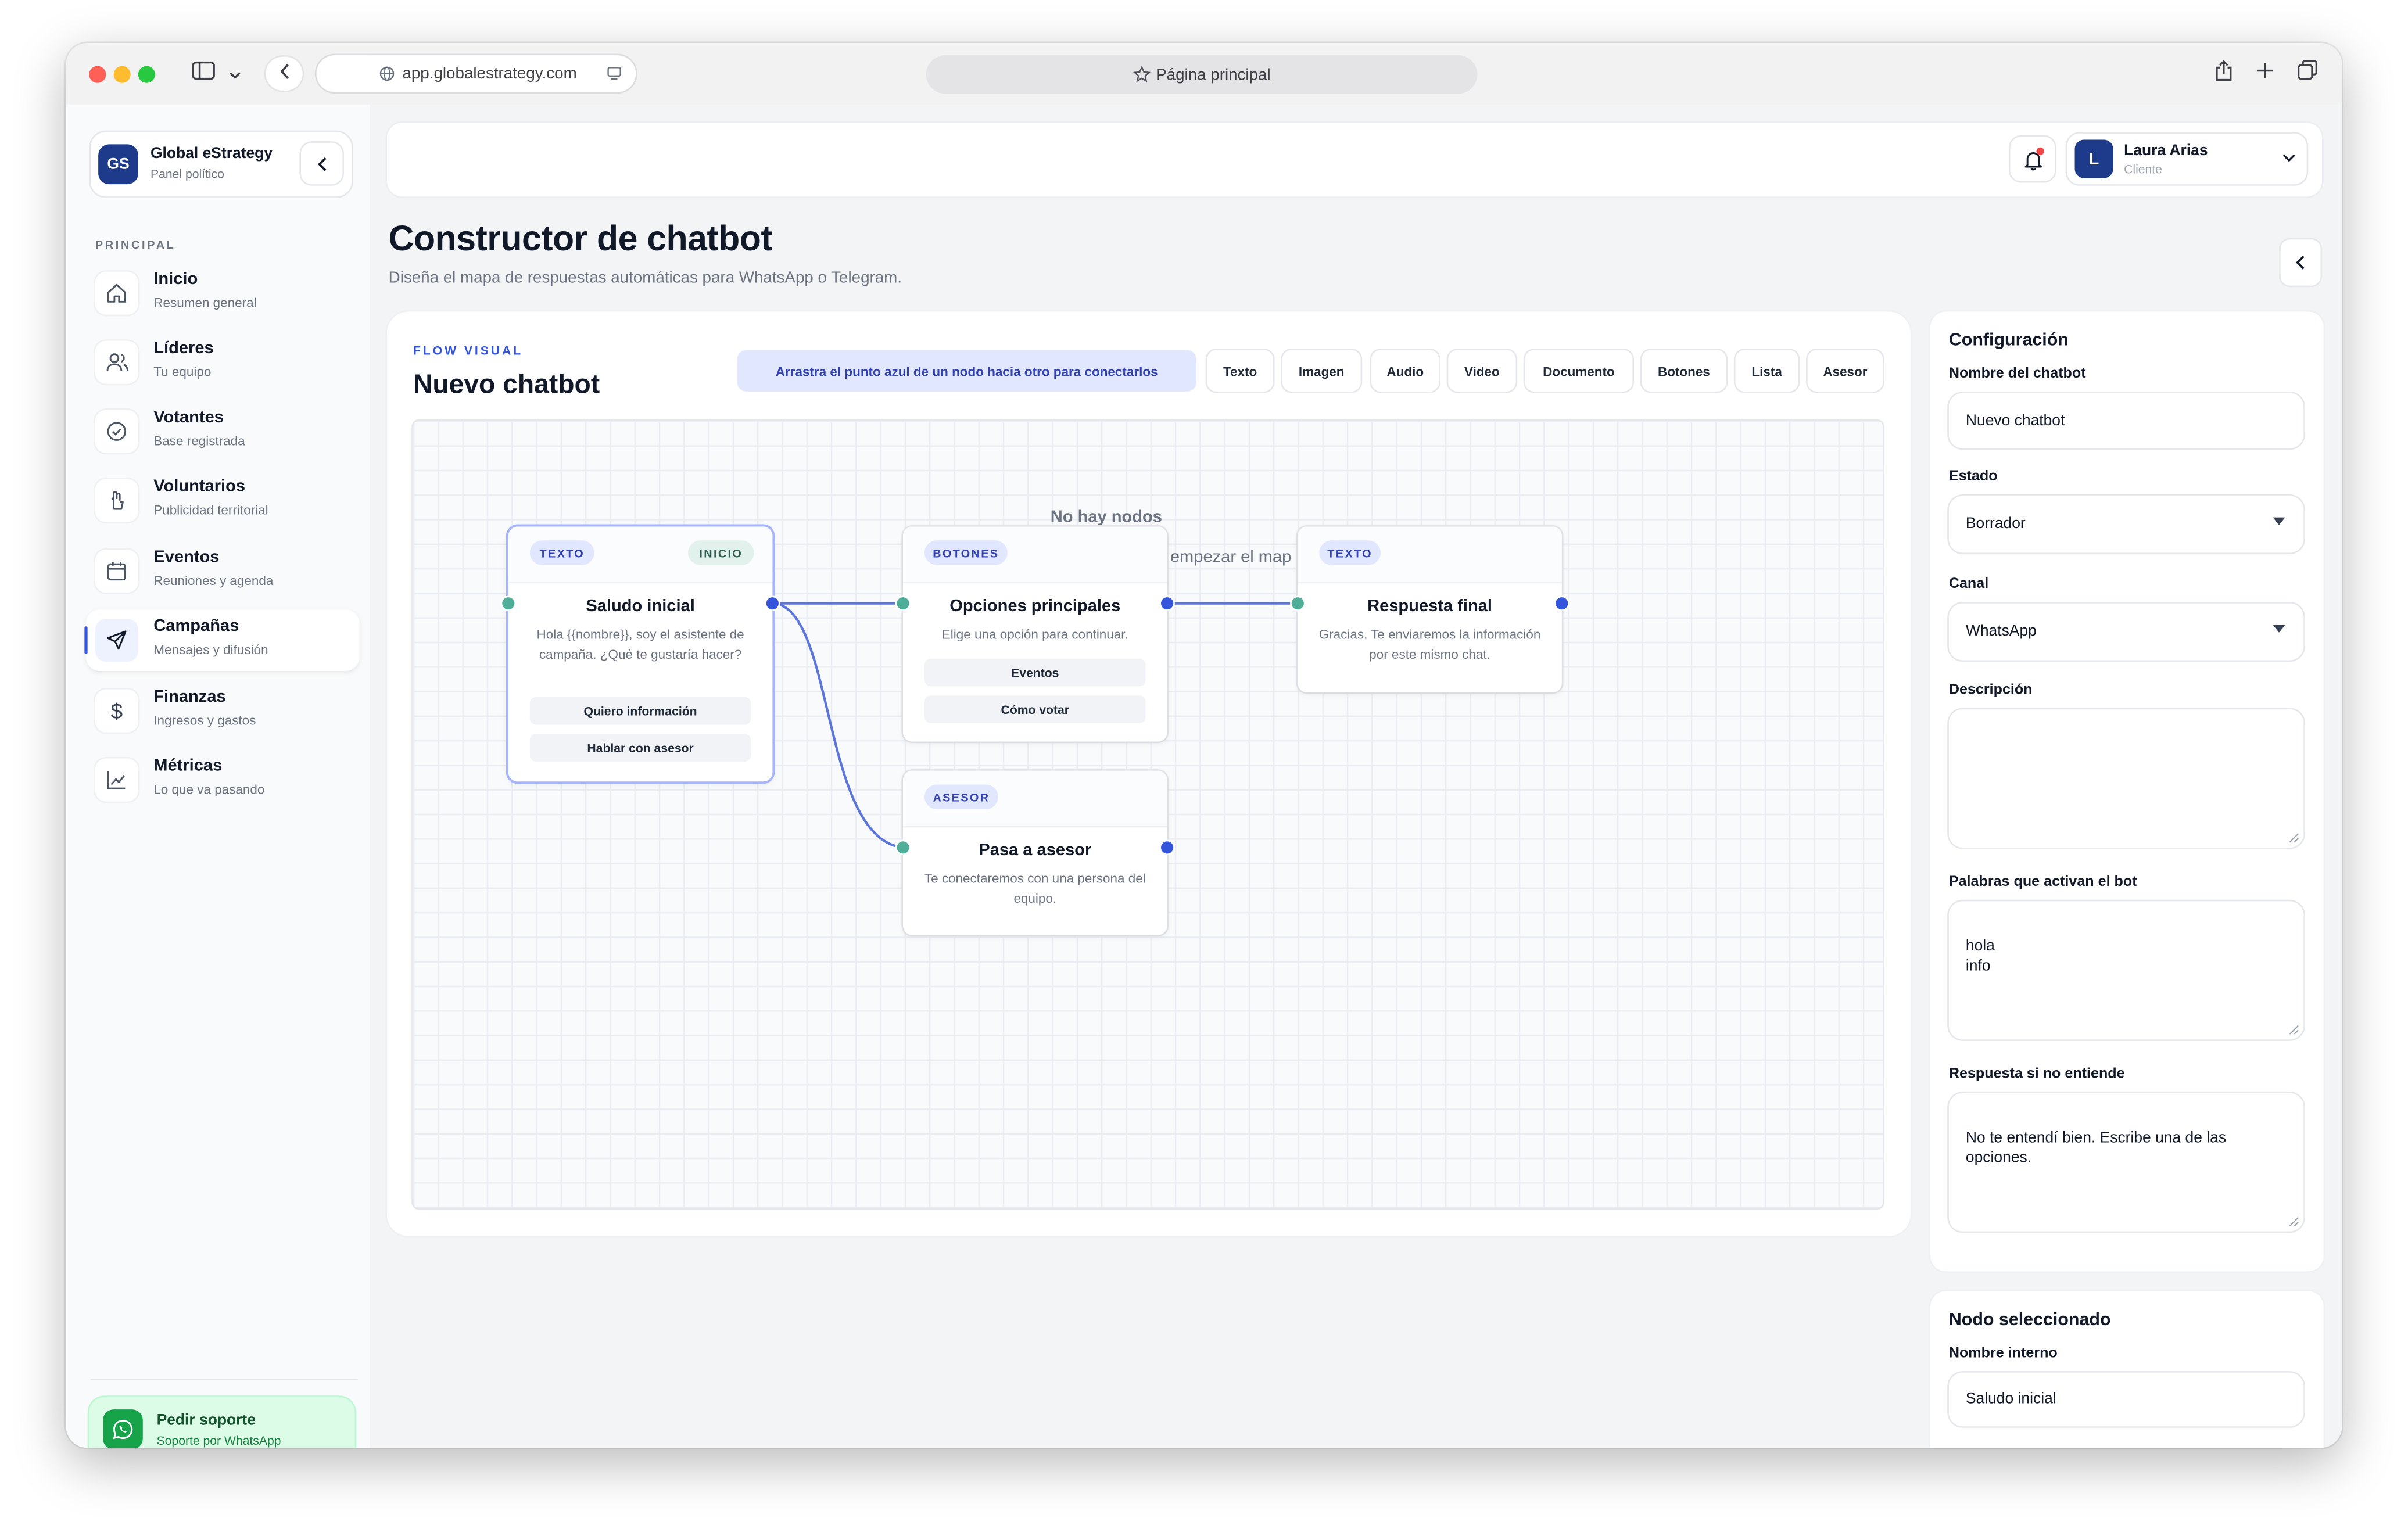 Image resolution: width=2408 pixels, height=1536 pixels. What do you see at coordinates (122, 75) in the screenshot?
I see `minimize-window-button` at bounding box center [122, 75].